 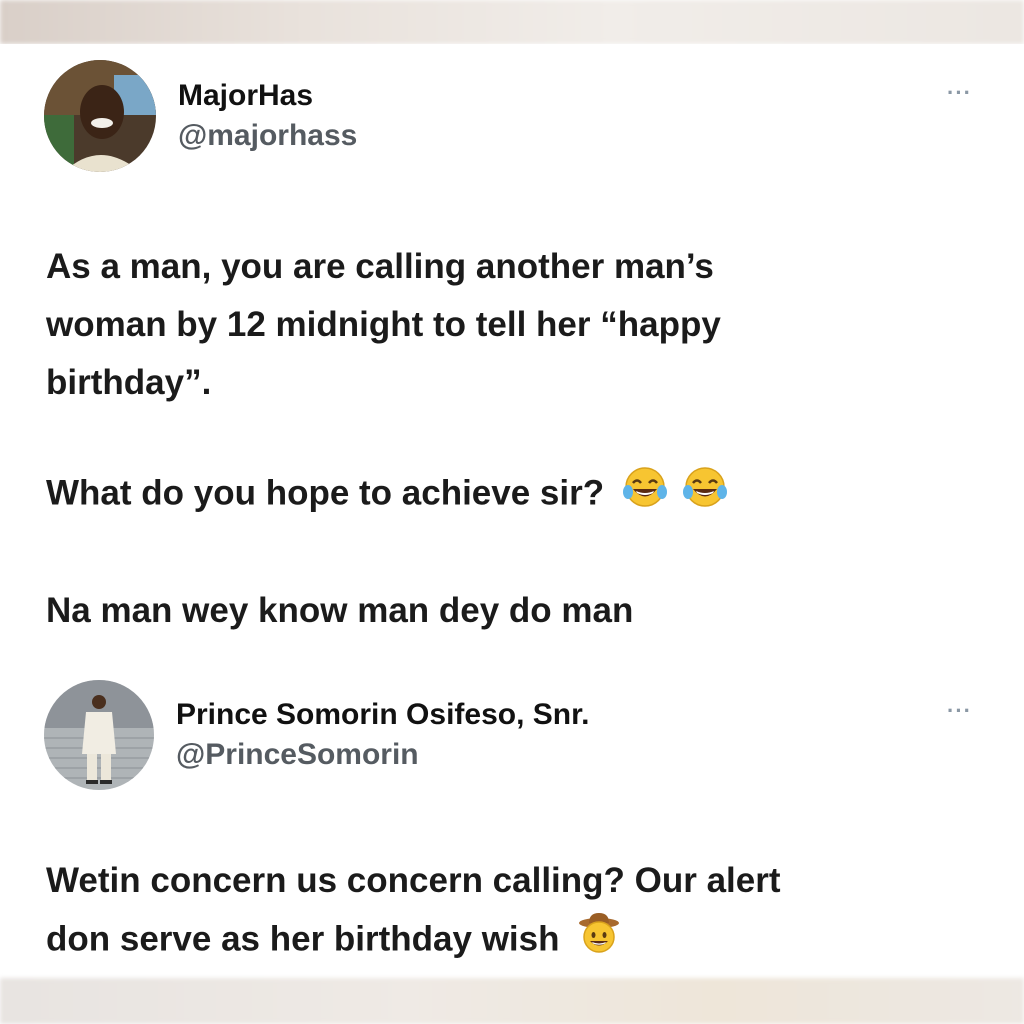 What do you see at coordinates (267, 136) in the screenshot?
I see `author-handle: @majorhass` at bounding box center [267, 136].